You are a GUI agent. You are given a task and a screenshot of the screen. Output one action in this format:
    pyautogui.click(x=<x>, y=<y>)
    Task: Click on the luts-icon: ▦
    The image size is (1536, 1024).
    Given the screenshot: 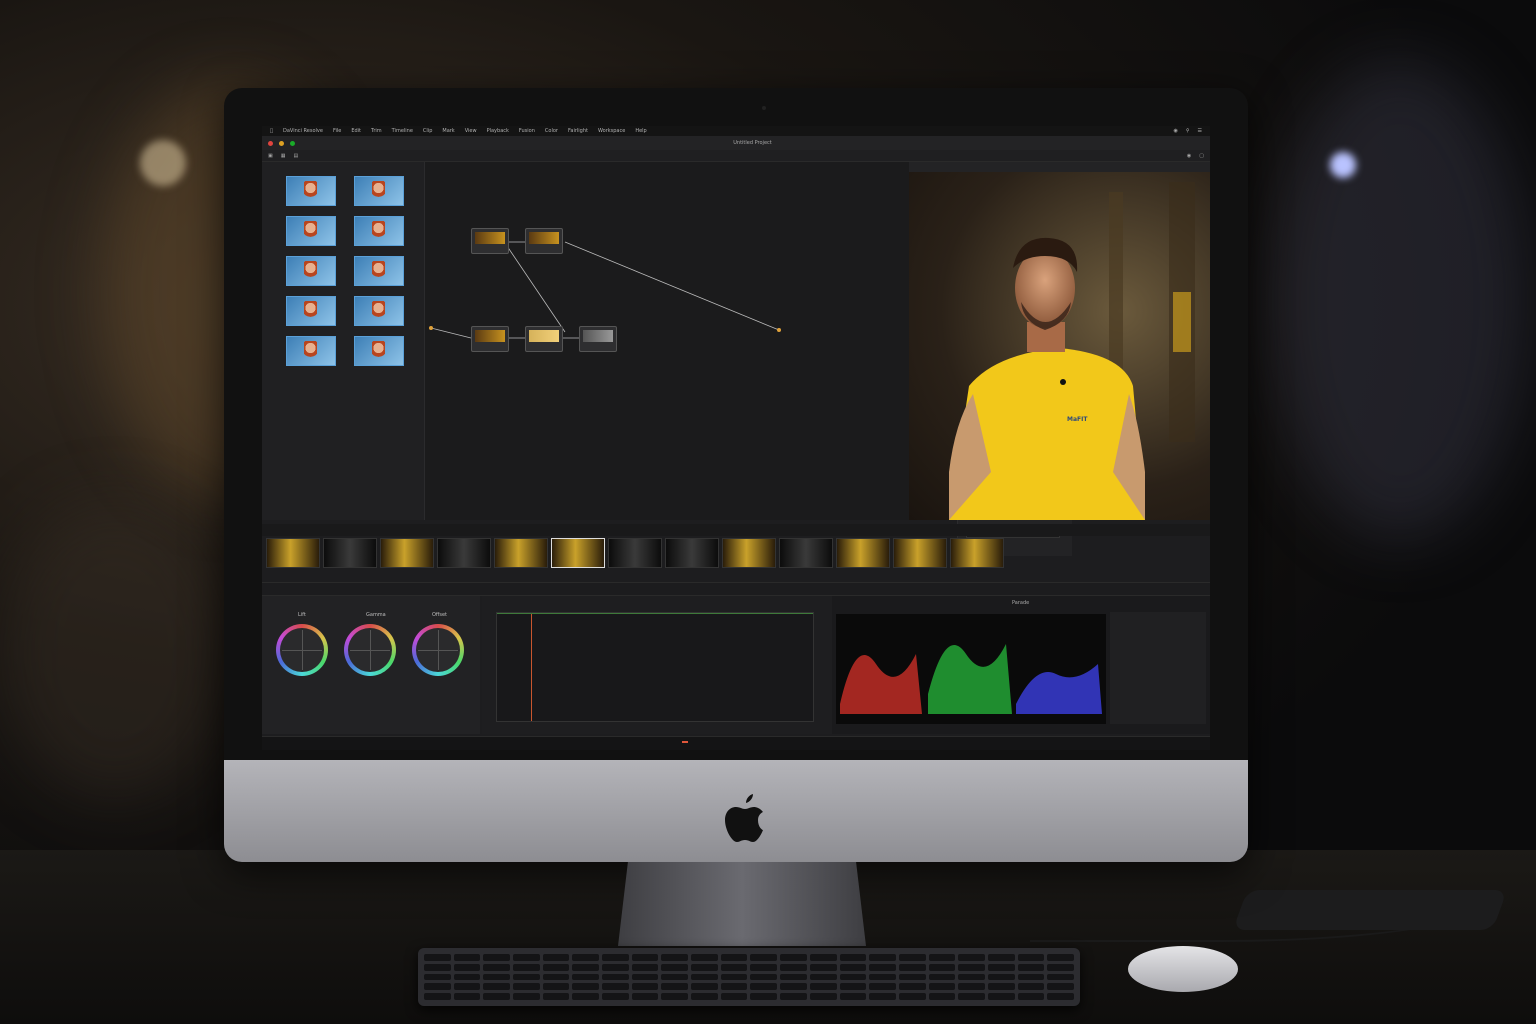 What is the action you would take?
    pyautogui.click(x=283, y=156)
    